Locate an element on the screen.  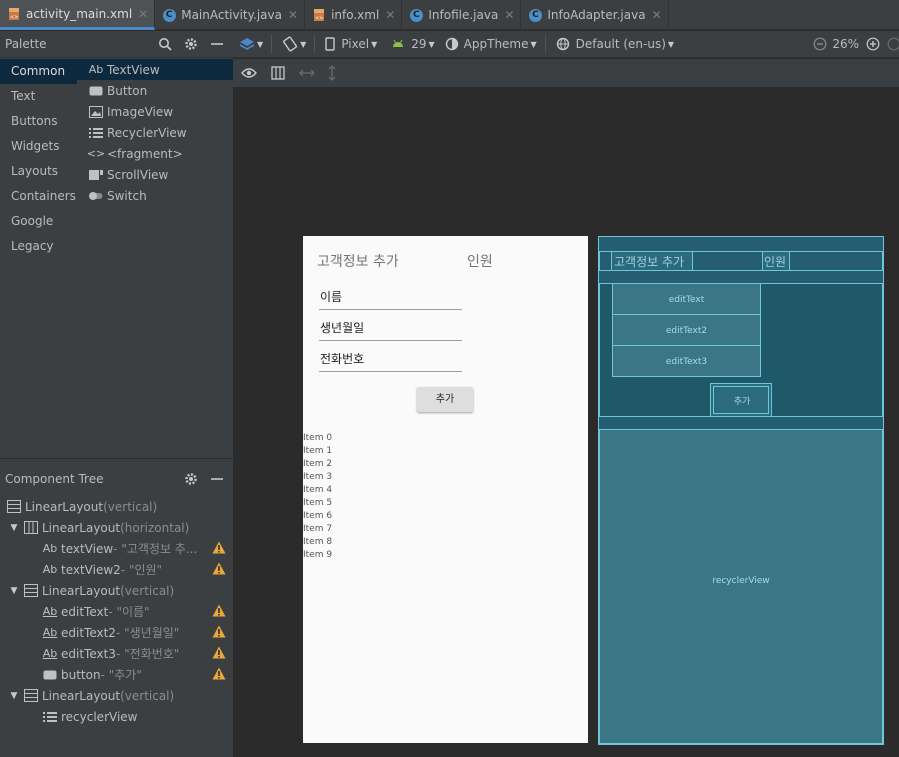
tab-activity-main-xml: <> activity_main.xml ✕ is located at coordinates (78, 15).